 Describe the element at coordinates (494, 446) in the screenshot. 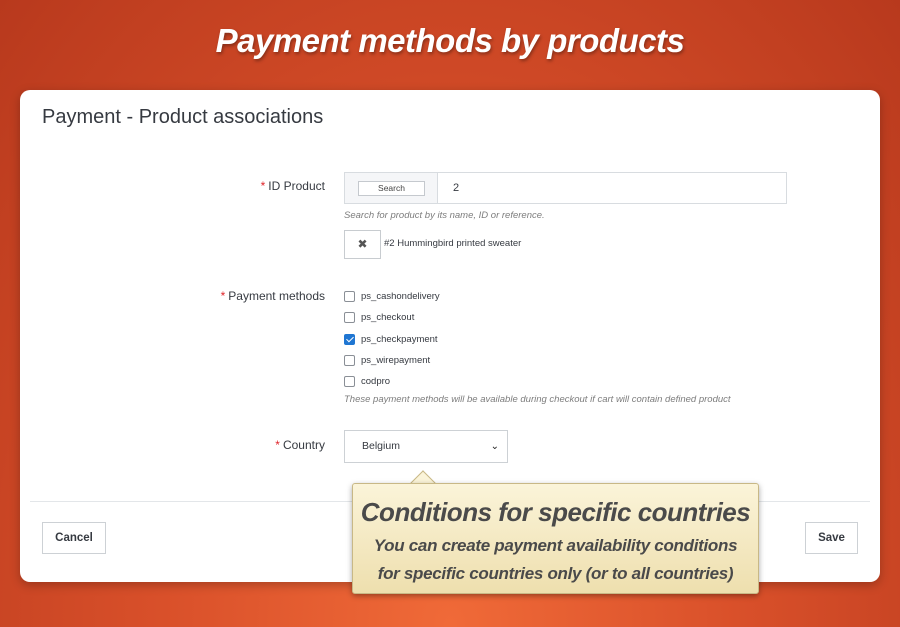

I see `chevron-down-icon: ⌄` at that location.